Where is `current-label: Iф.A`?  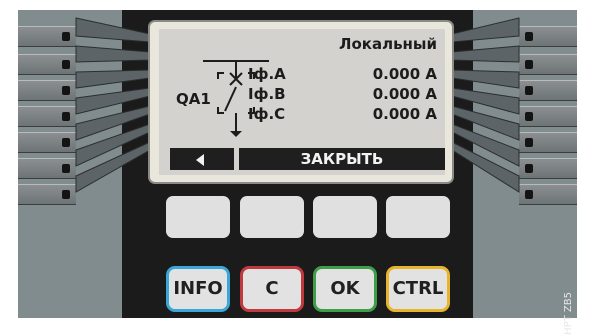 current-label: Iф.A is located at coordinates (267, 74).